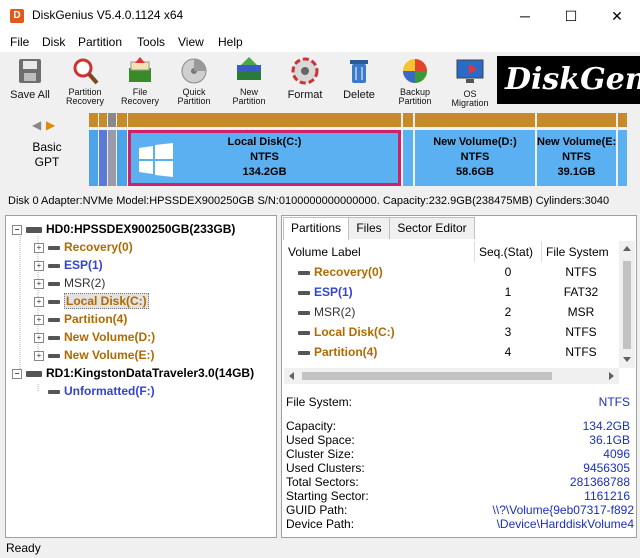 This screenshot has height=558, width=640. Describe the element at coordinates (93, 149) in the screenshot. I see `partition-block-recovery` at that location.